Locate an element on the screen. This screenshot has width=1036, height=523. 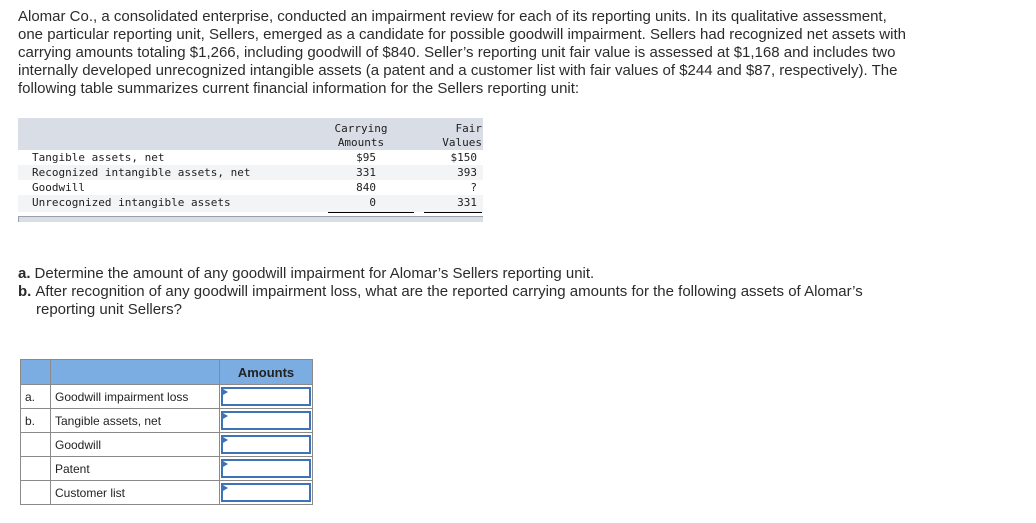
table-scrollbar is located at coordinates (250, 219).